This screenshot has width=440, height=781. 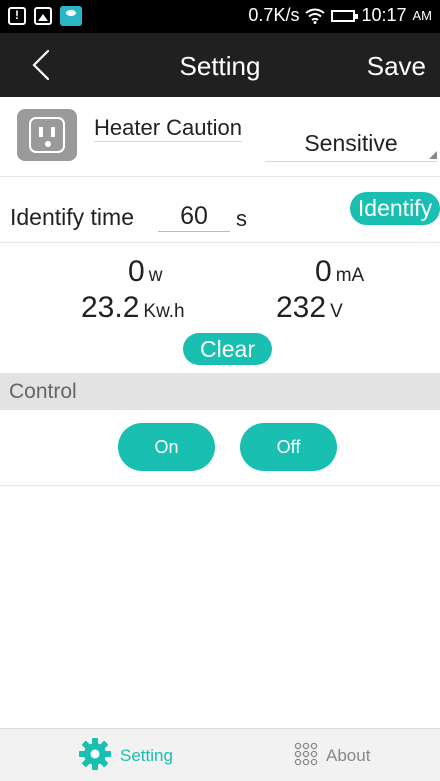 What do you see at coordinates (422, 15) in the screenshot?
I see `clock-ampm: AM` at bounding box center [422, 15].